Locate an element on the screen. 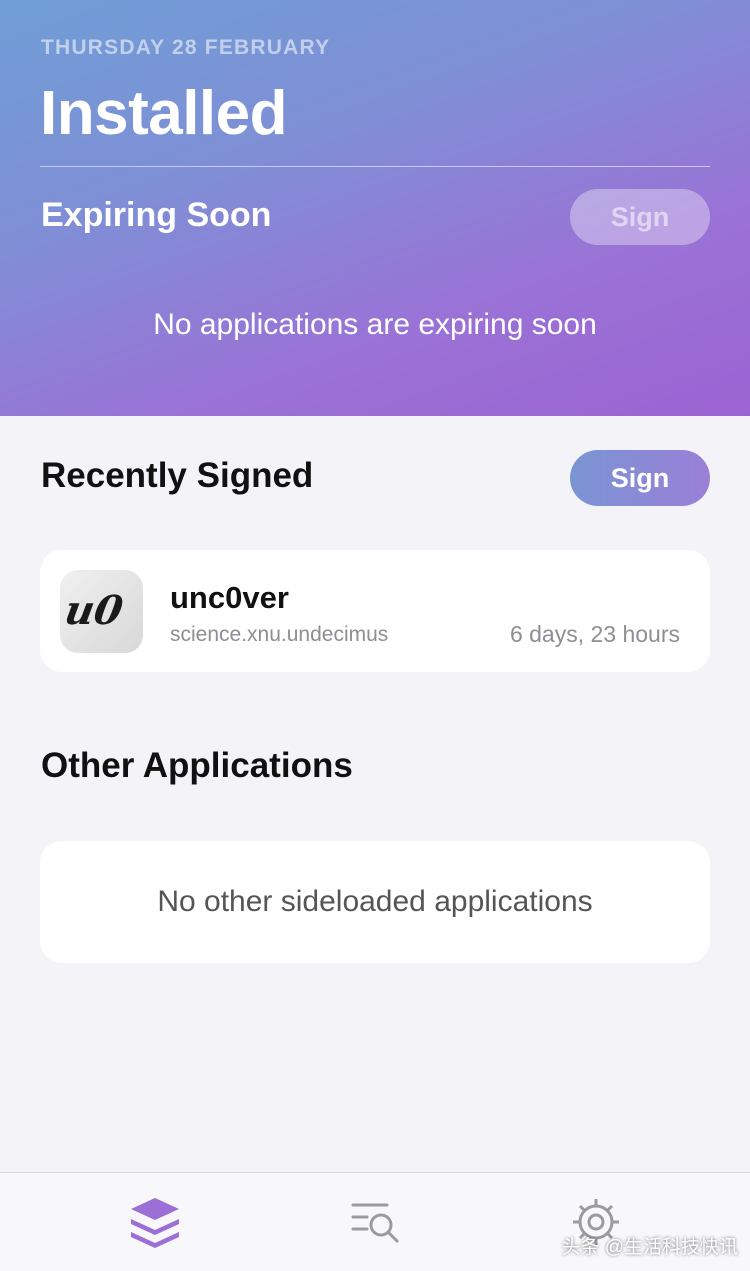  stack-layers-icon is located at coordinates (155, 1223).